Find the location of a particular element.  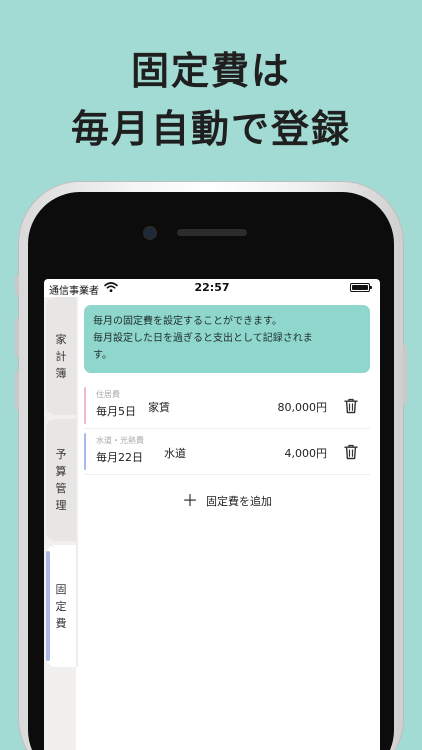

battery-icon is located at coordinates (361, 287).